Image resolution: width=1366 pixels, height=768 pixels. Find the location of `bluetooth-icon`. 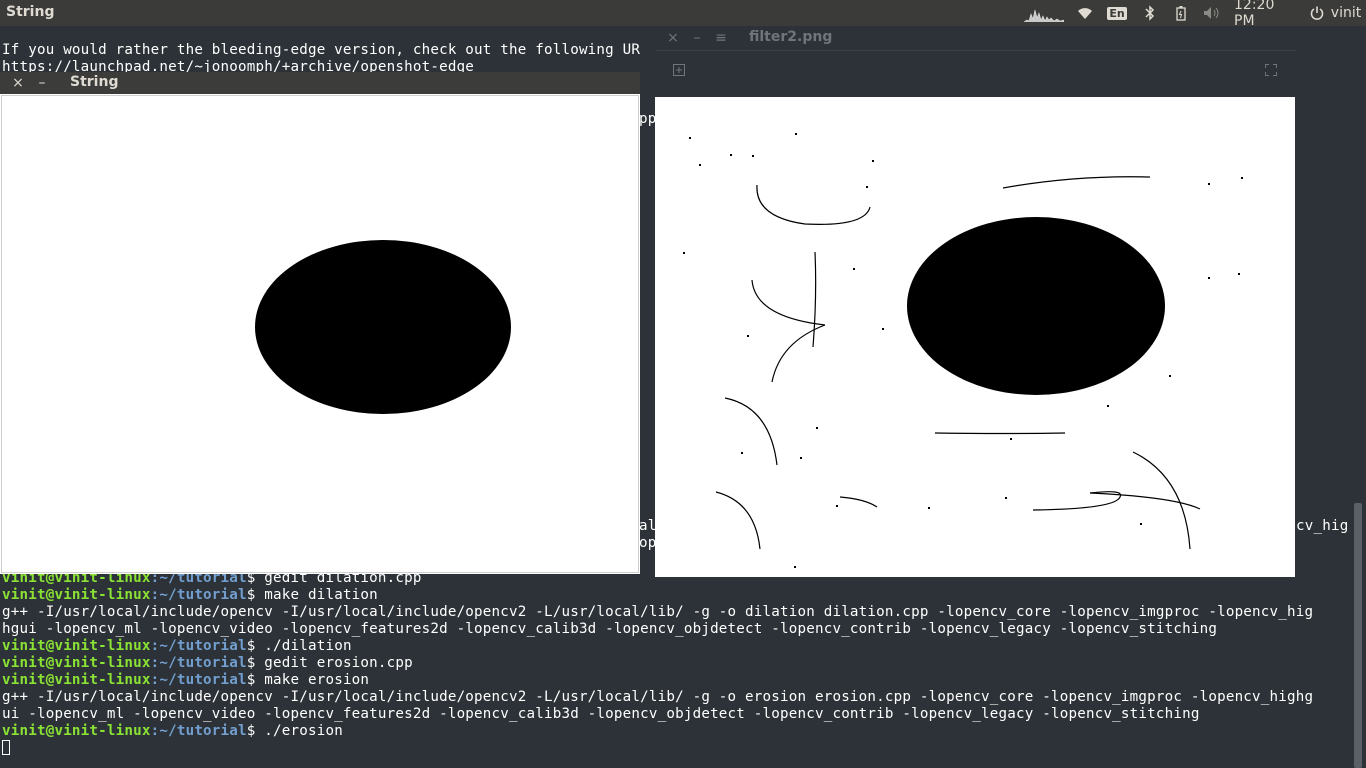

bluetooth-icon is located at coordinates (1150, 13).